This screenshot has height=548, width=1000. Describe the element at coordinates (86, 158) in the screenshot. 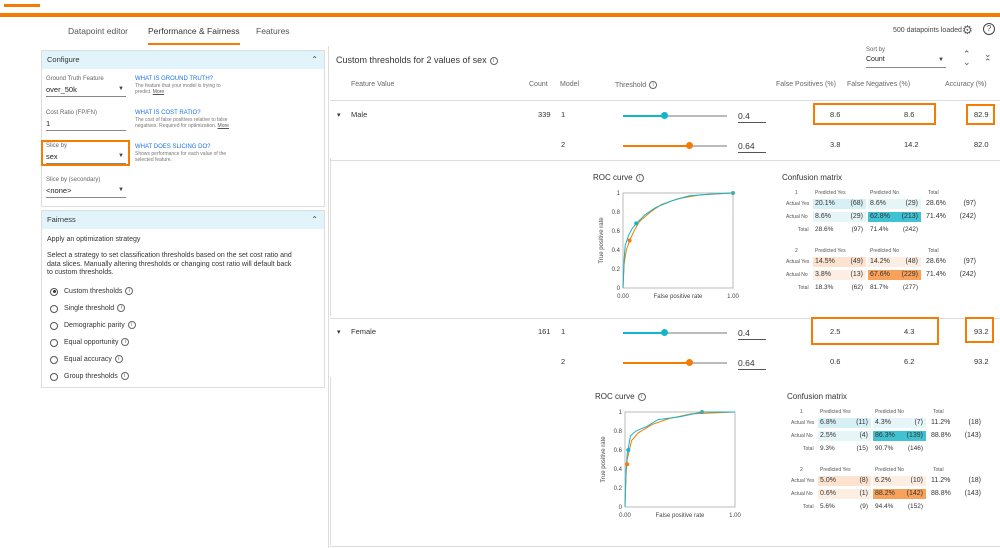

I see `slice-by-select: sex ▼` at that location.